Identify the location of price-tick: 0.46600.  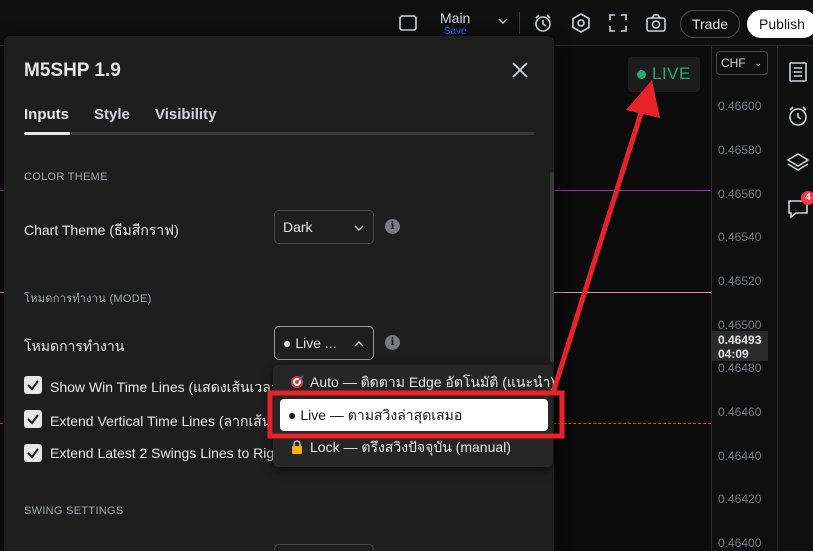
(740, 106).